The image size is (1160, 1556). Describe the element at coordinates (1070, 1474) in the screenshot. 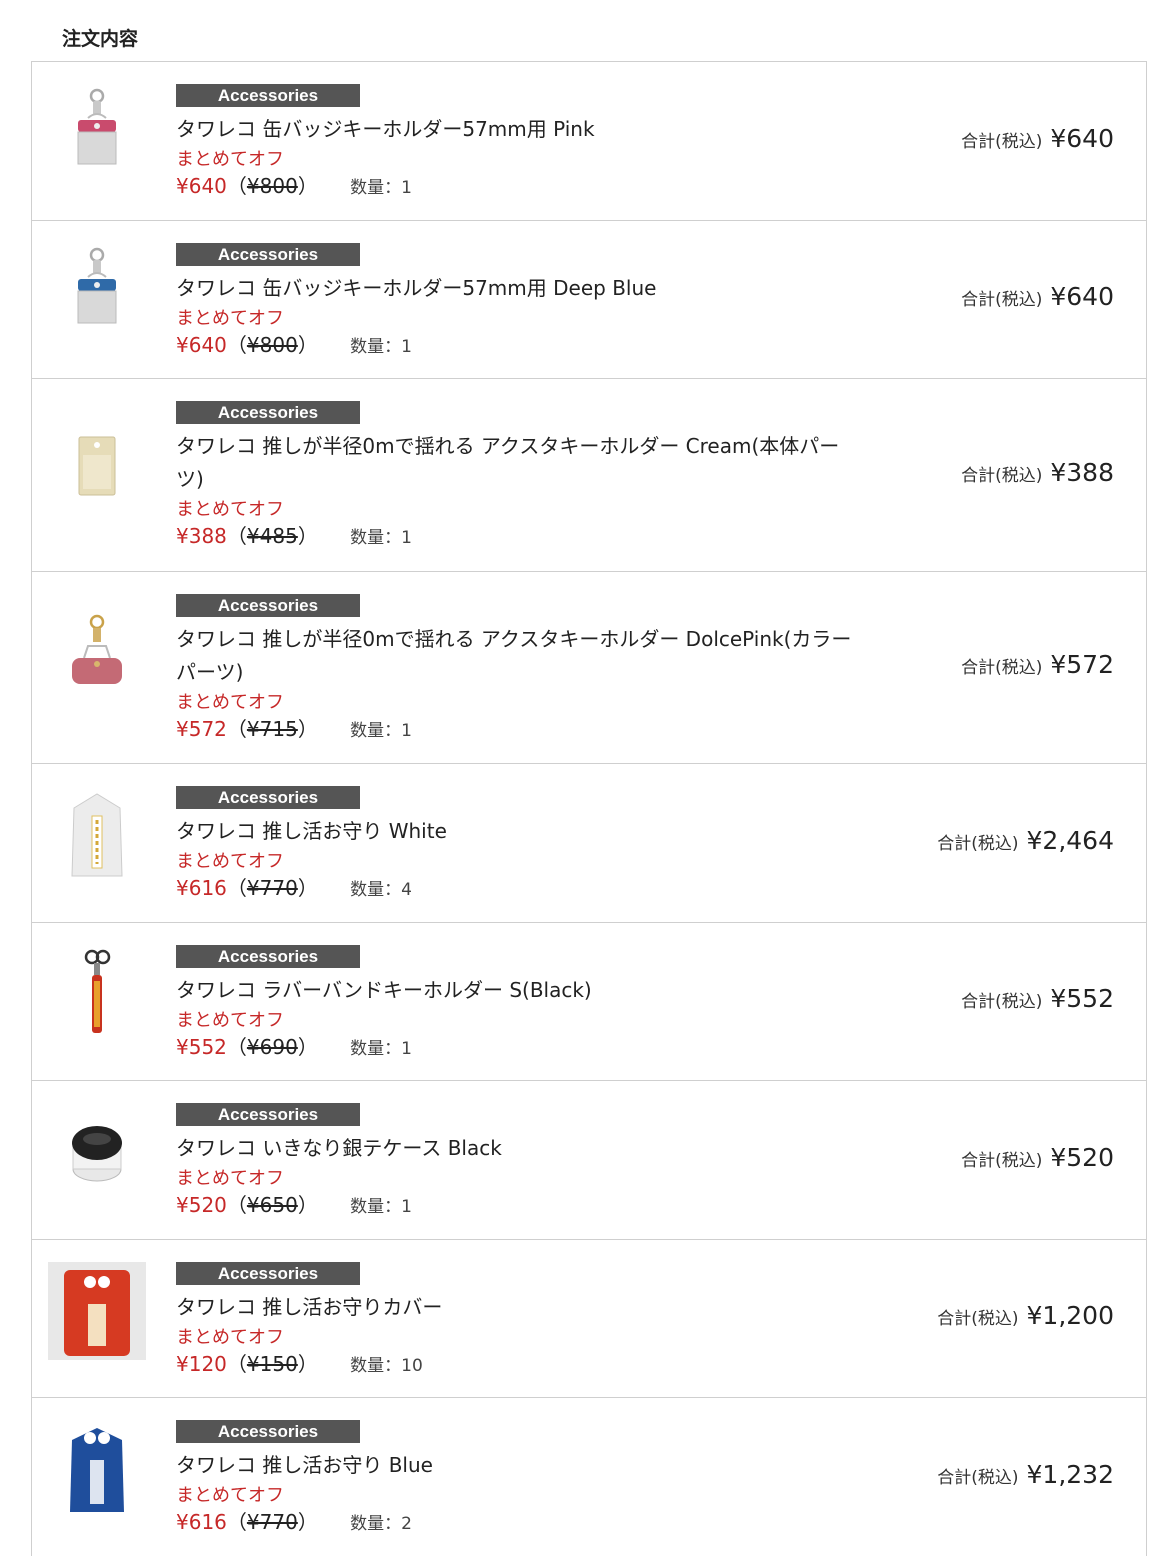

I see `total-value: ¥1,232` at that location.